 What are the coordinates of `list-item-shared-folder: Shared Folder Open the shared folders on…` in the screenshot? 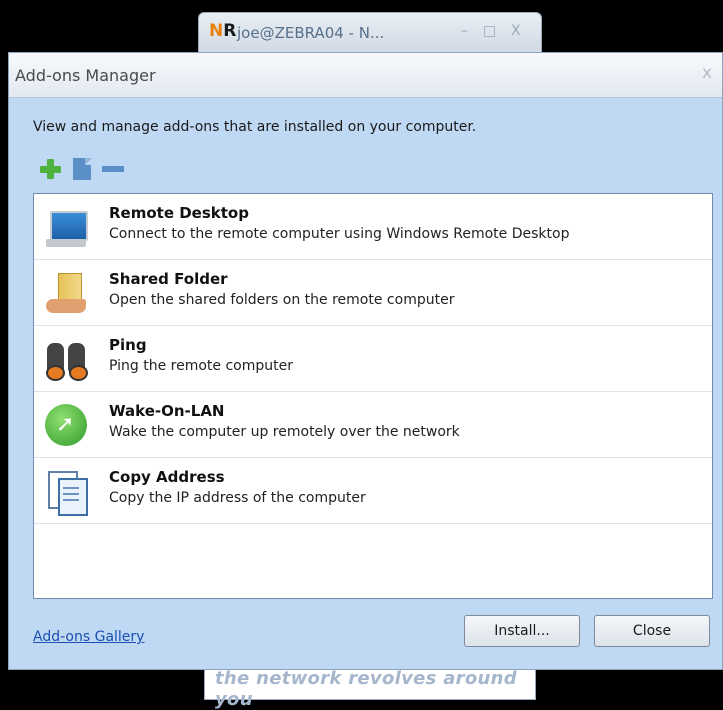 It's located at (373, 293).